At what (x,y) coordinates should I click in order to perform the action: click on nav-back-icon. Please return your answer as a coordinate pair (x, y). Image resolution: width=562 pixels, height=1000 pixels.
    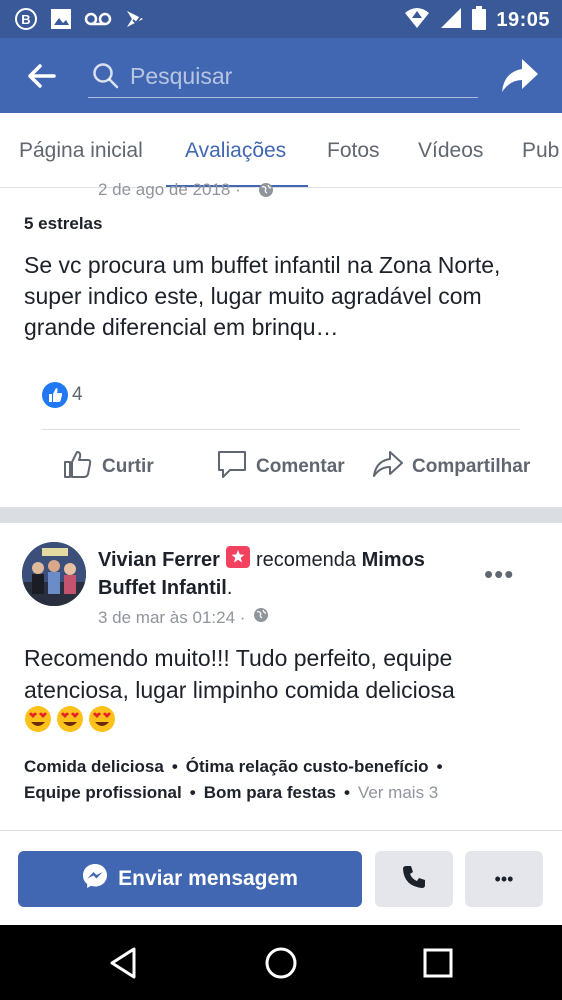
    Looking at the image, I should click on (124, 963).